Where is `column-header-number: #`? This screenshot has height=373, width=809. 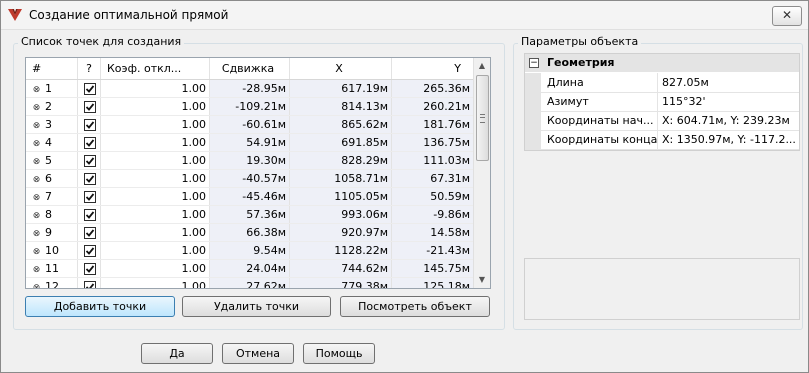
column-header-number: # is located at coordinates (52, 68).